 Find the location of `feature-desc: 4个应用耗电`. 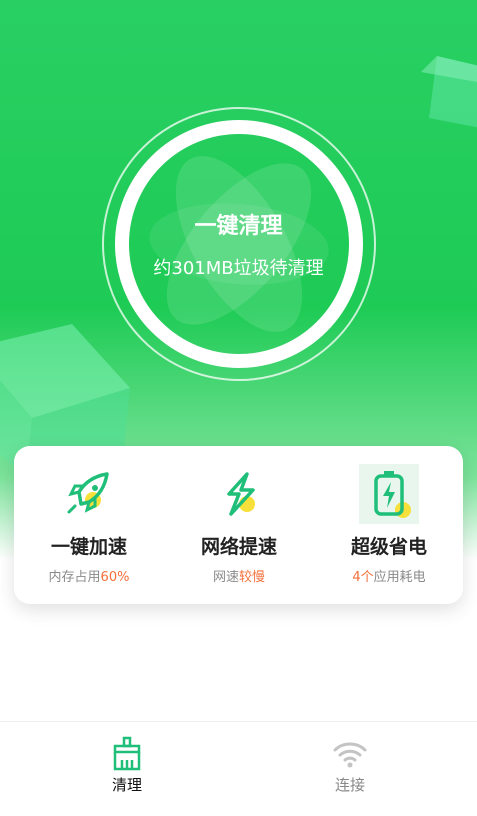

feature-desc: 4个应用耗电 is located at coordinates (389, 577).